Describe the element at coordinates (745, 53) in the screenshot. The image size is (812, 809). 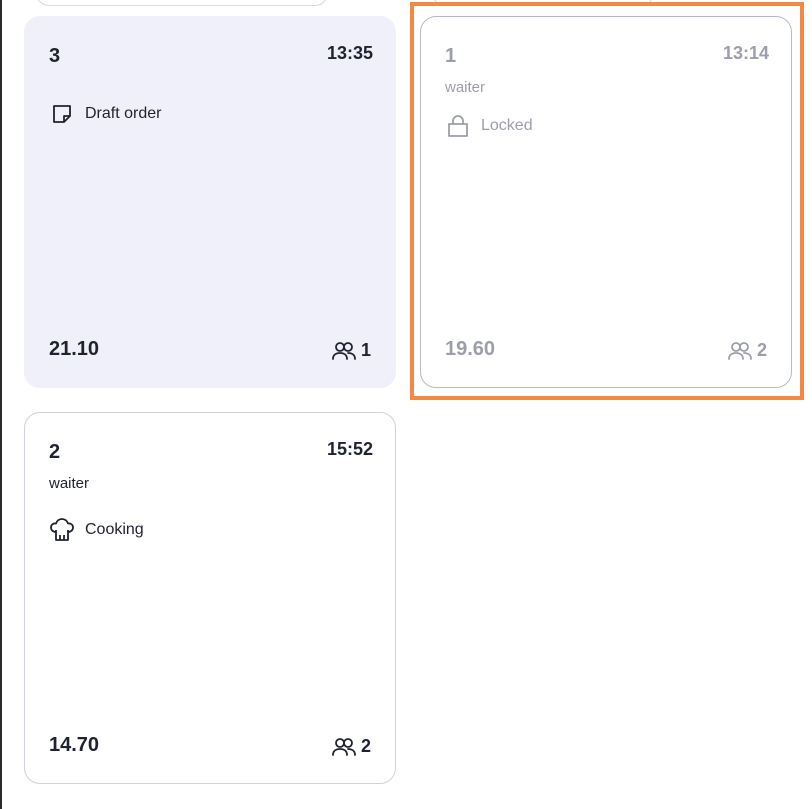
I see `order-time: 13:14` at that location.